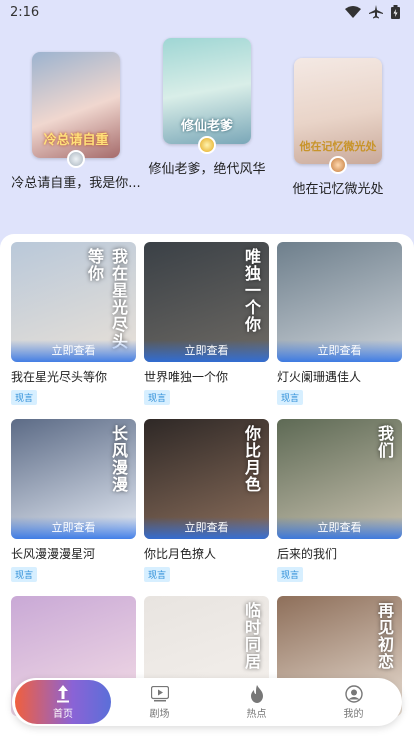 This screenshot has height=736, width=414. Describe the element at coordinates (59, 377) in the screenshot. I see `drama-title: 我在星光尽头等你` at that location.